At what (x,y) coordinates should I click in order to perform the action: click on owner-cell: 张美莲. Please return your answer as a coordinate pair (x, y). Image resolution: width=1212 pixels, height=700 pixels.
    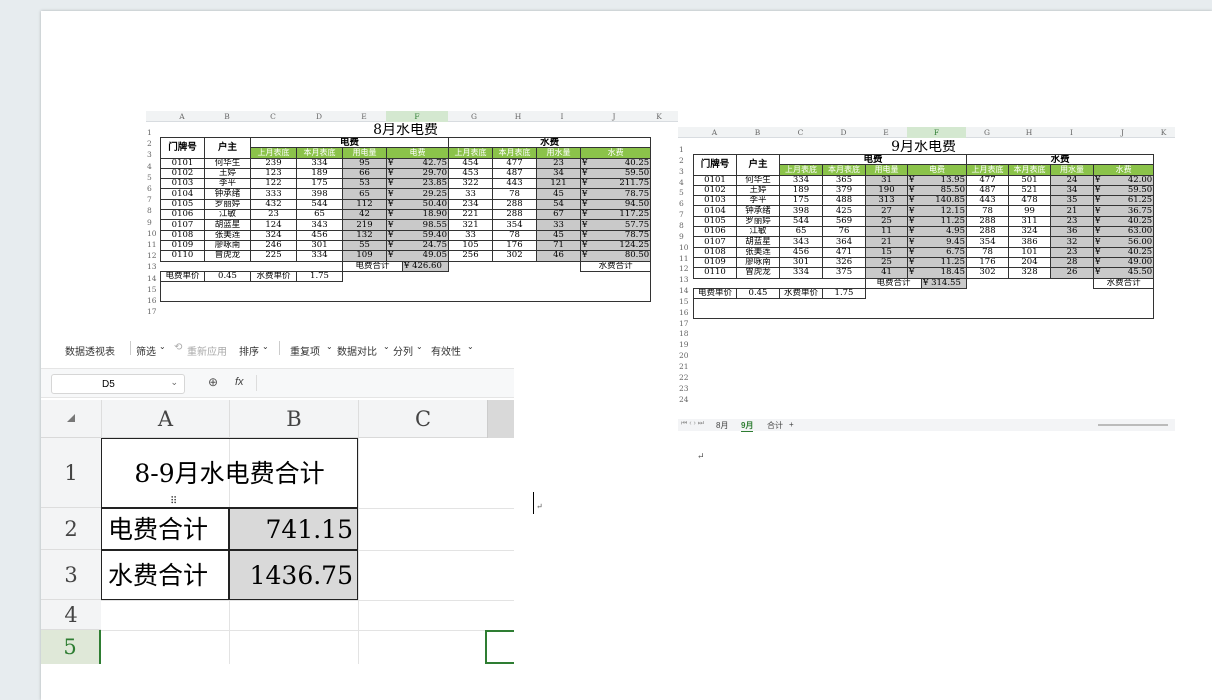
    Looking at the image, I should click on (227, 235).